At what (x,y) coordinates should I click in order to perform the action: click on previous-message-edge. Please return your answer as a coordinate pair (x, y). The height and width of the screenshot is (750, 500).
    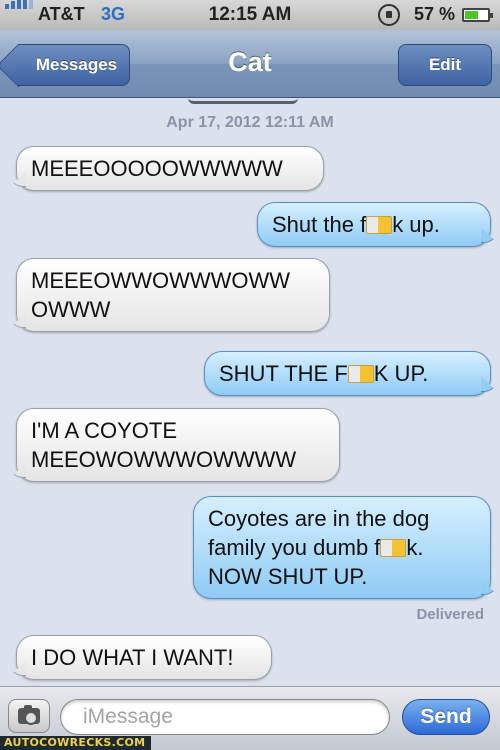
    Looking at the image, I should click on (243, 101).